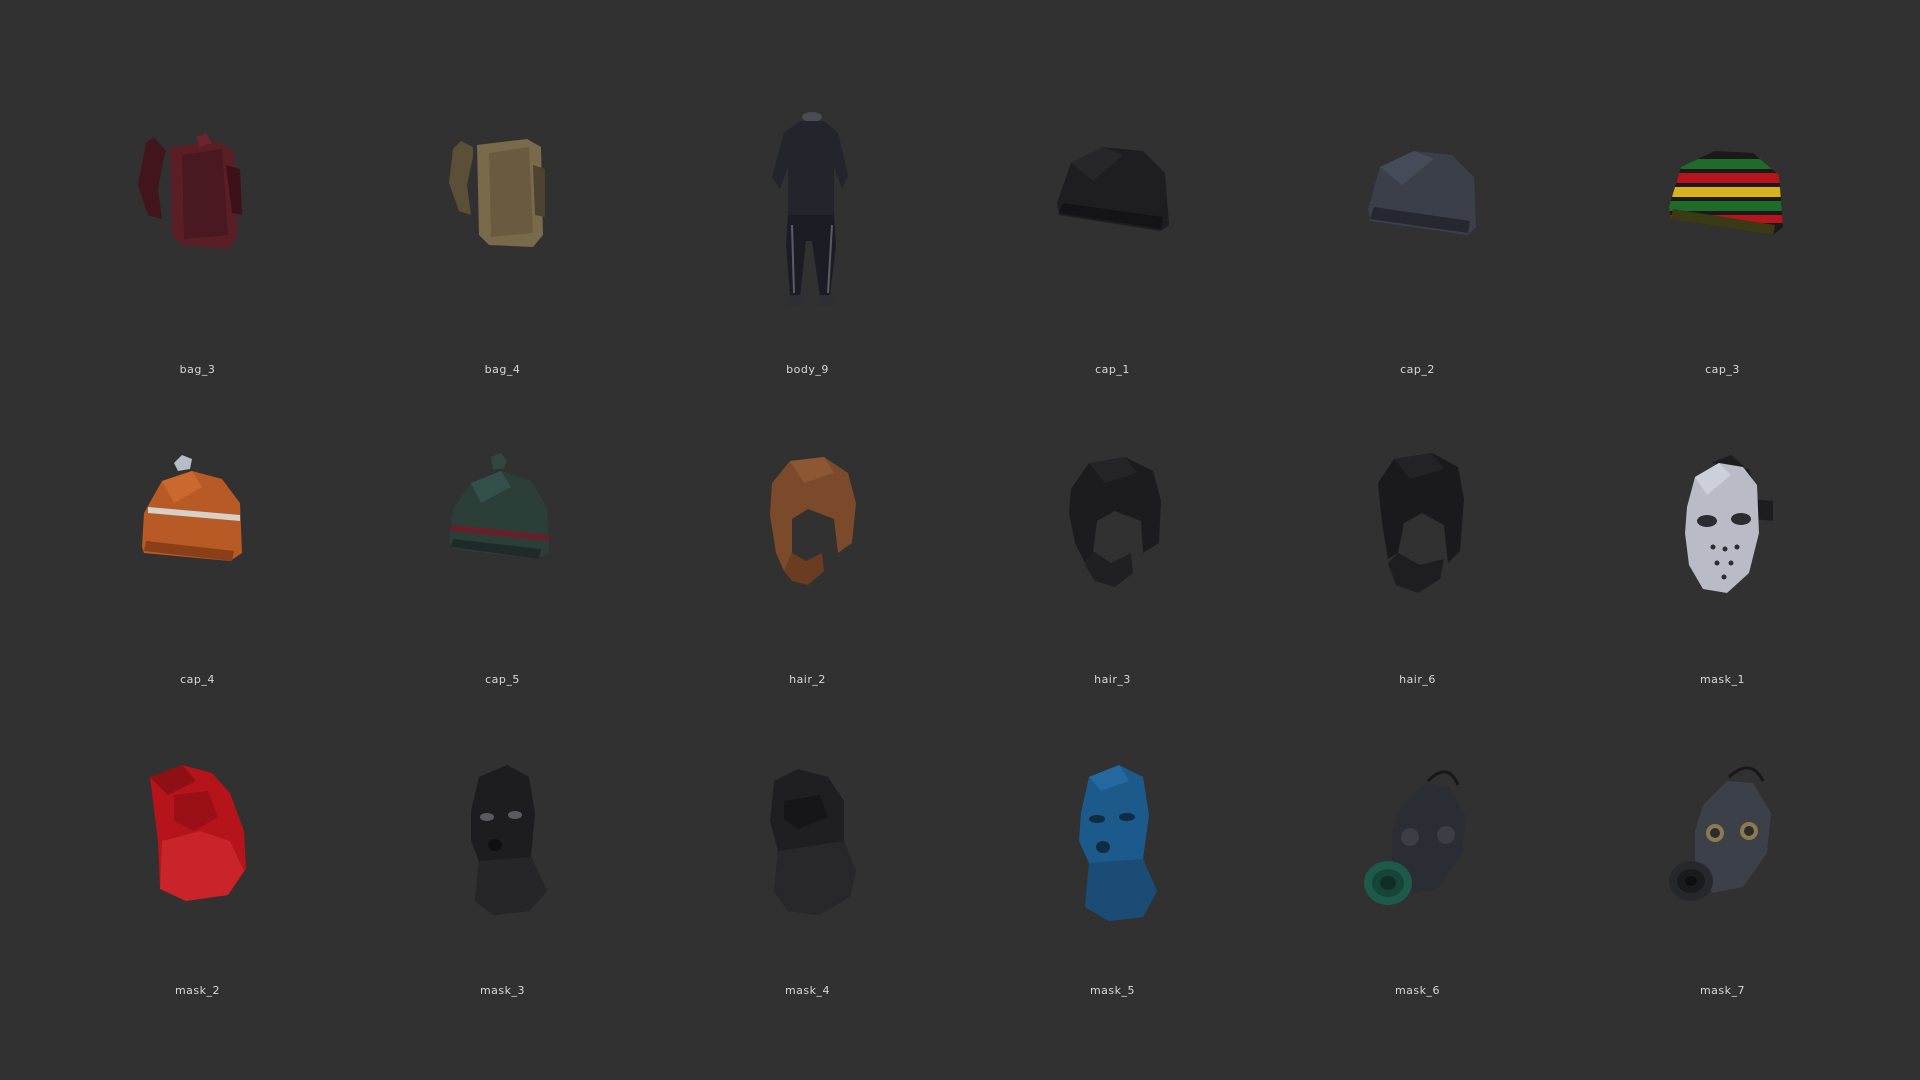  Describe the element at coordinates (502, 679) in the screenshot. I see `asset-label: cap_5` at that location.